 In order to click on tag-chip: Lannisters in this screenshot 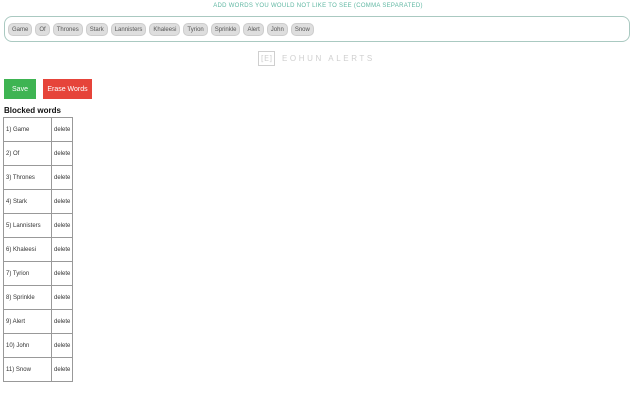, I will do `click(128, 29)`.